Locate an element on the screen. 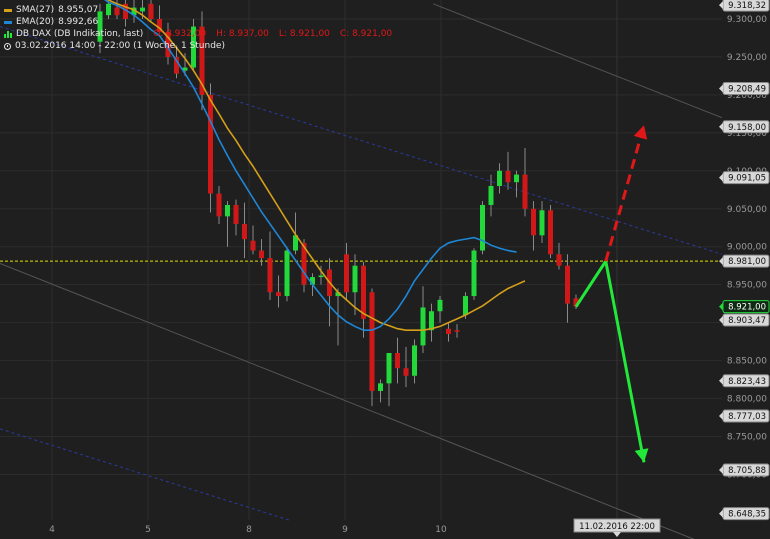  ema-swatch is located at coordinates (8, 22).